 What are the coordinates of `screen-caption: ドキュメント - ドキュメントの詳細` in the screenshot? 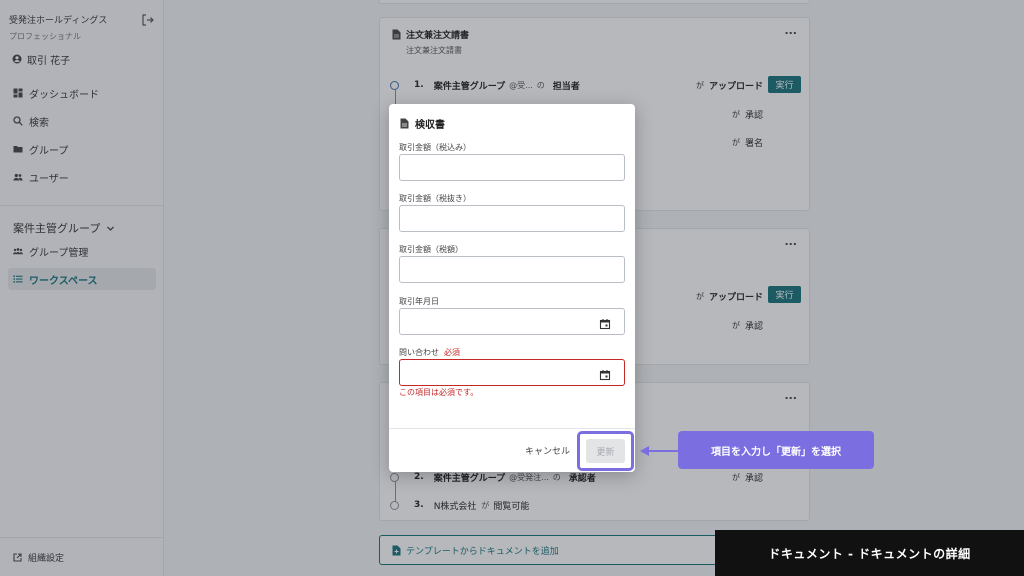 It's located at (869, 553).